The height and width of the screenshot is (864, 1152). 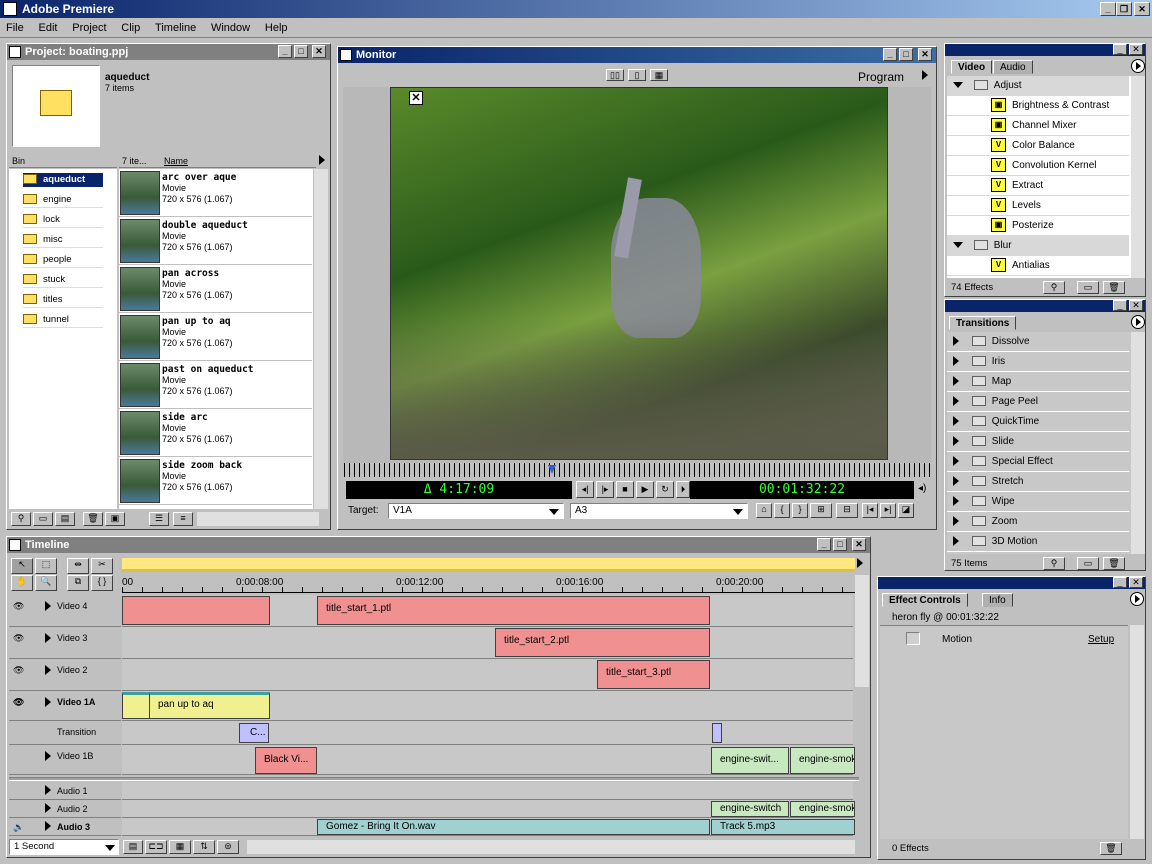 I want to click on next-edit-icon: ▸|, so click(x=888, y=510).